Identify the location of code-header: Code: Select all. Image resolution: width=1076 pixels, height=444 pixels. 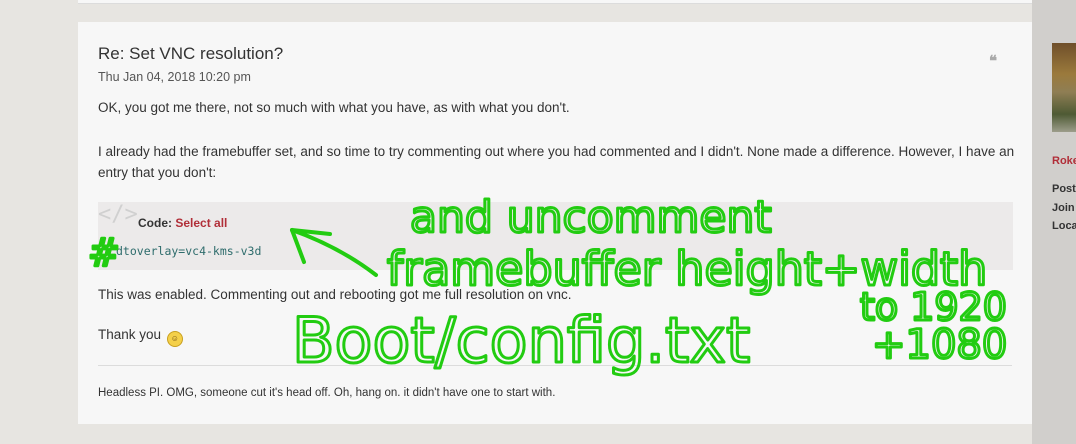
(182, 223).